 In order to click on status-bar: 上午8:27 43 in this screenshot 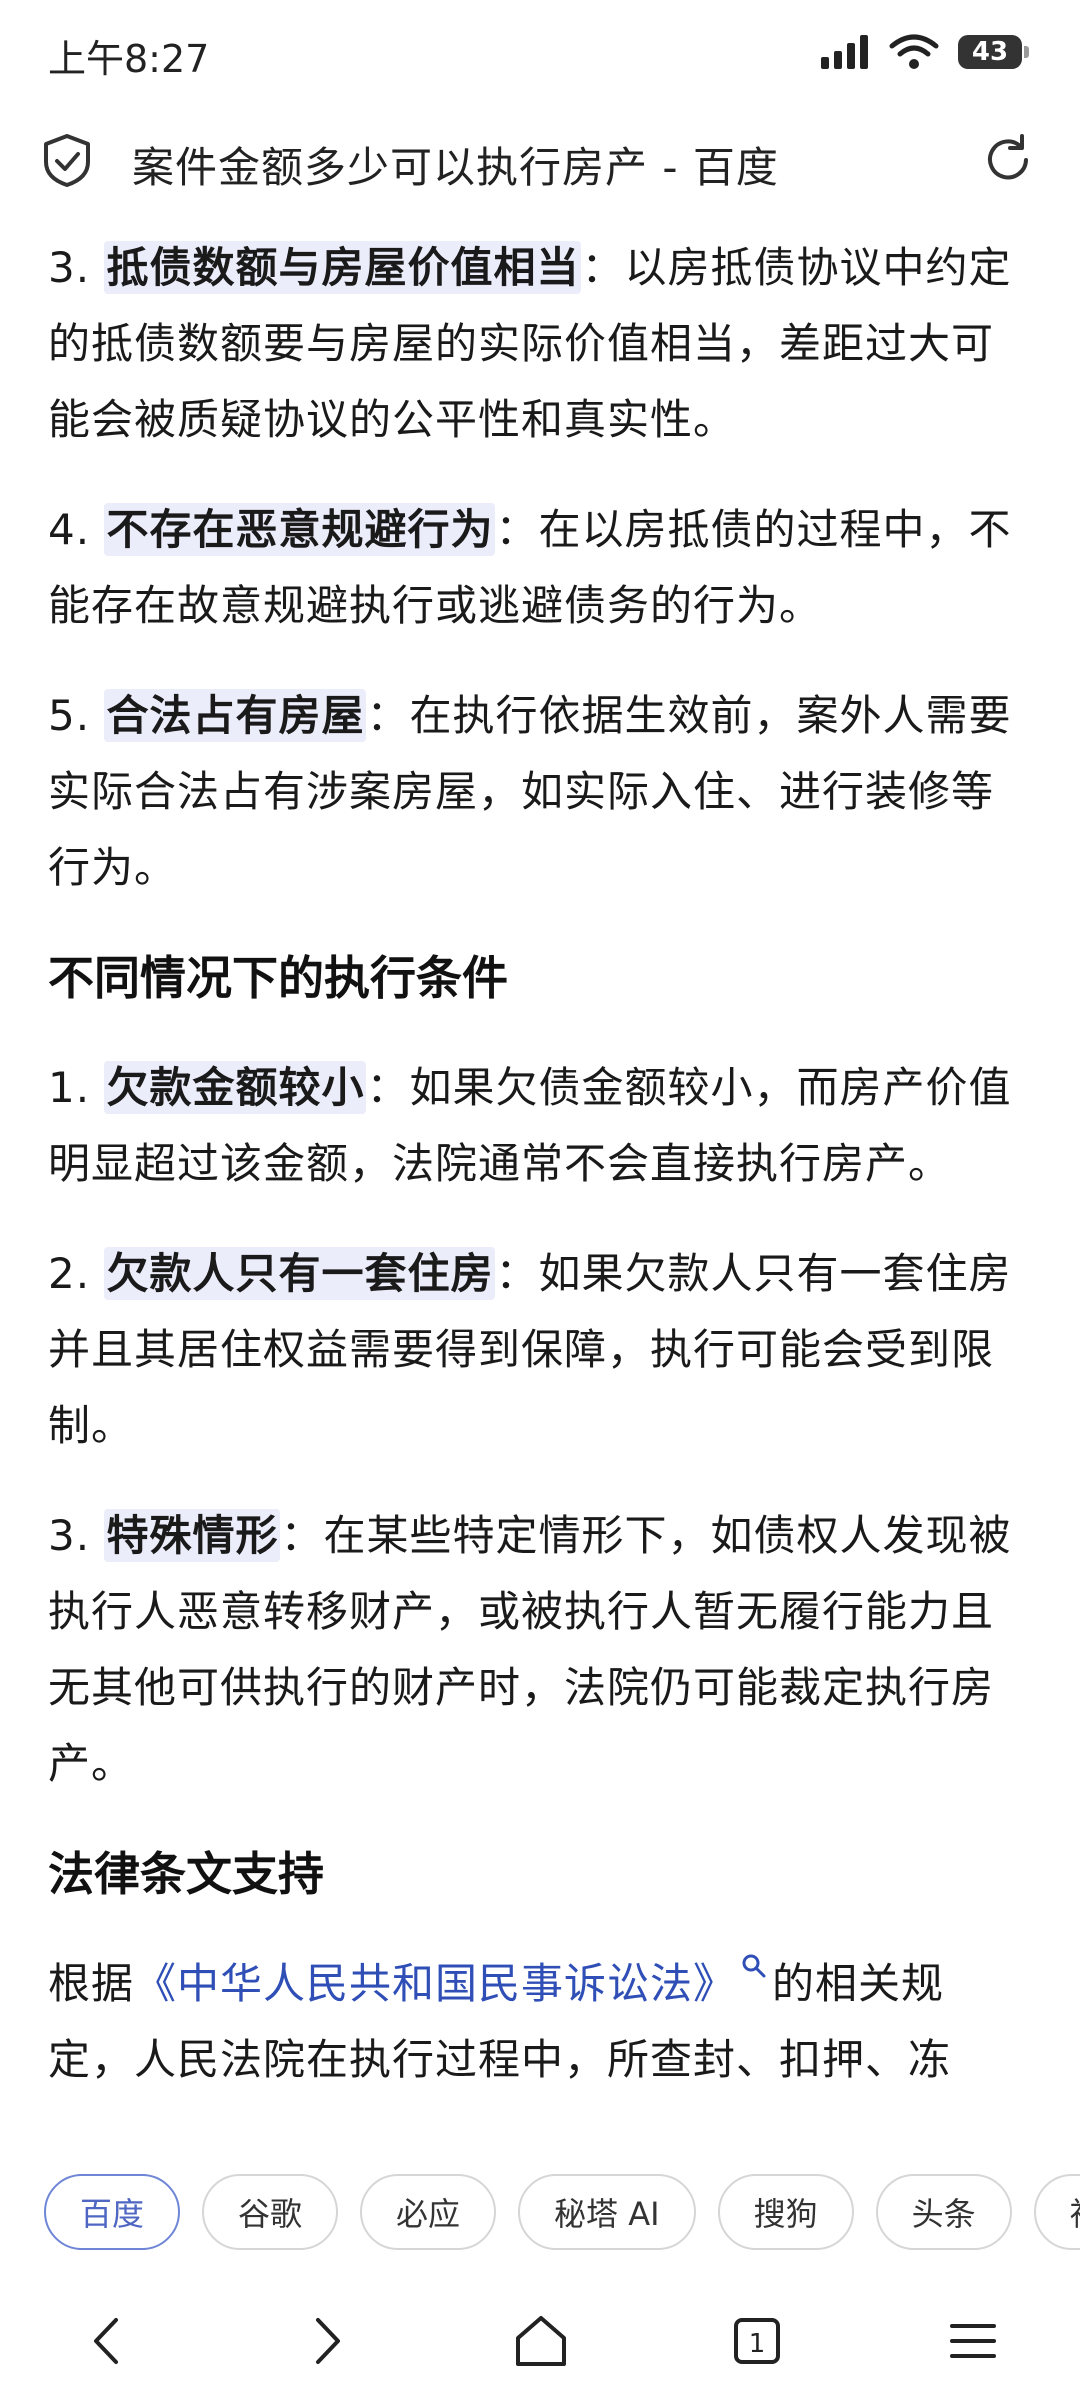, I will do `click(540, 55)`.